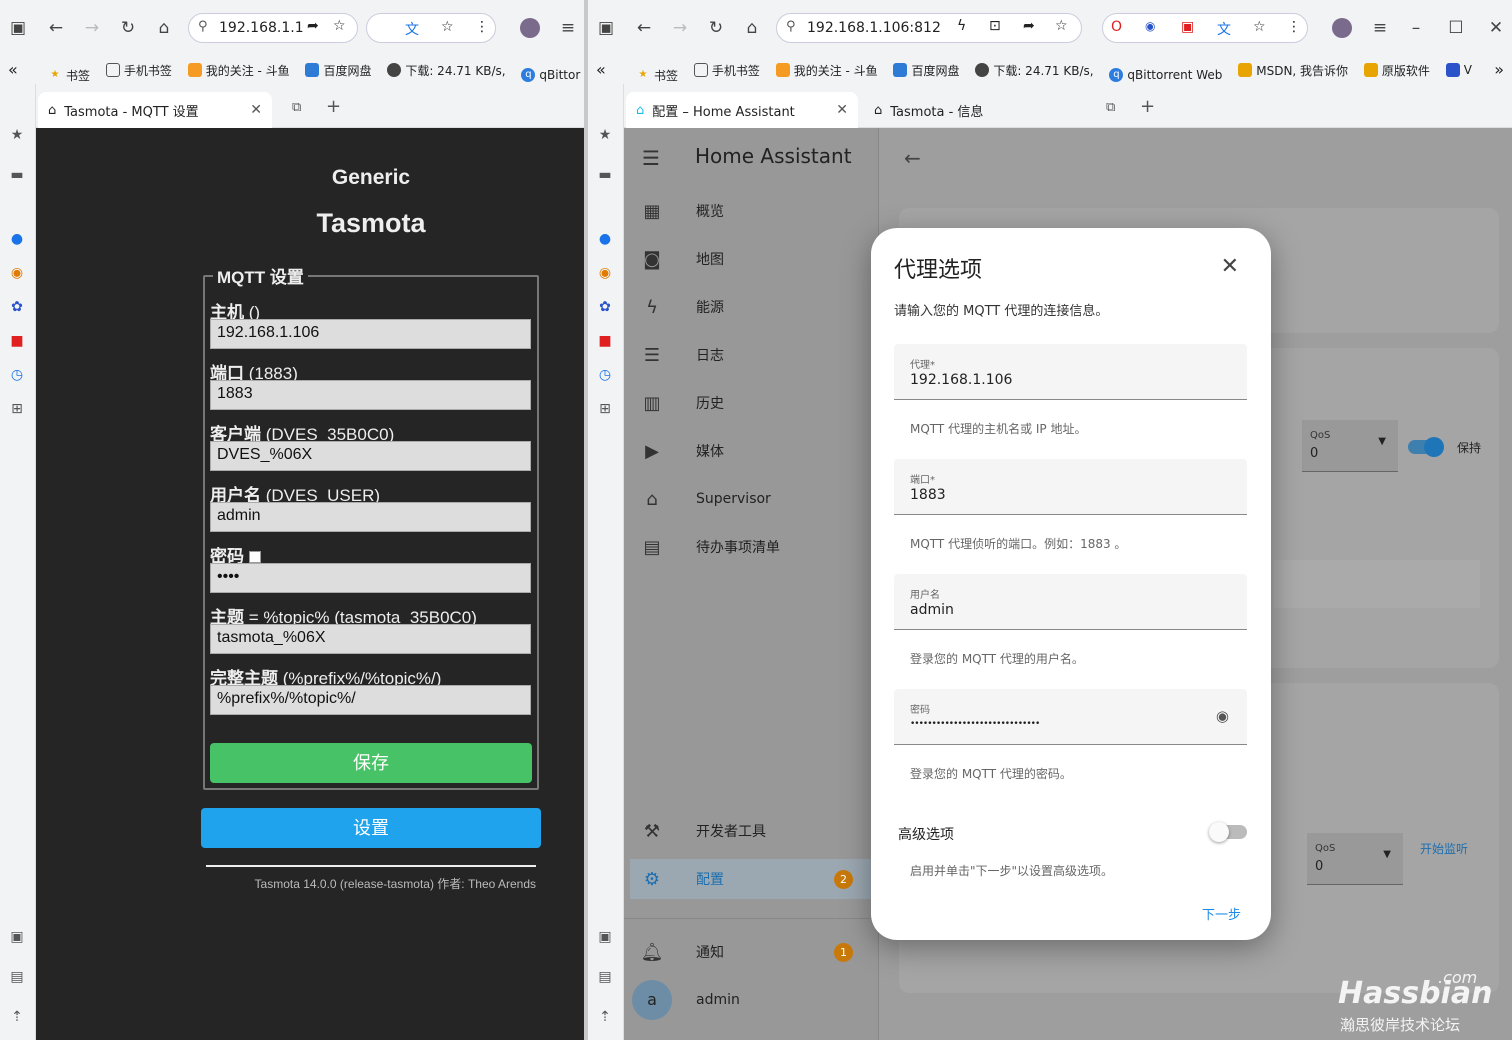  Describe the element at coordinates (370, 456) in the screenshot. I see `client-input: DVES_%06X` at that location.